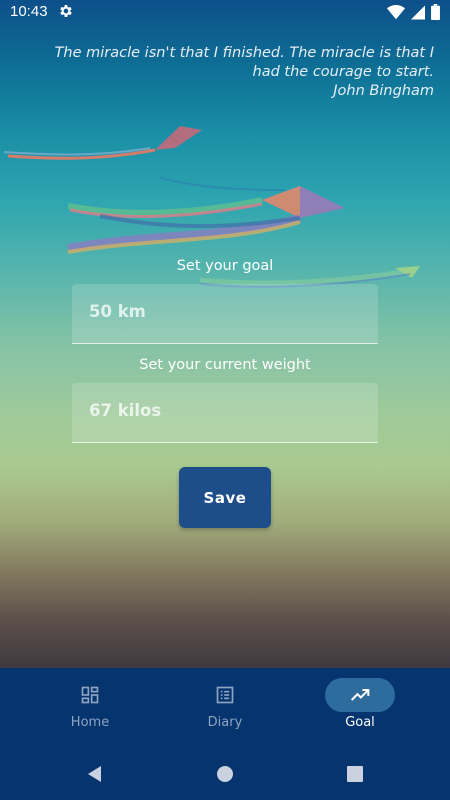 This screenshot has height=800, width=450. I want to click on trending-up-icon, so click(360, 695).